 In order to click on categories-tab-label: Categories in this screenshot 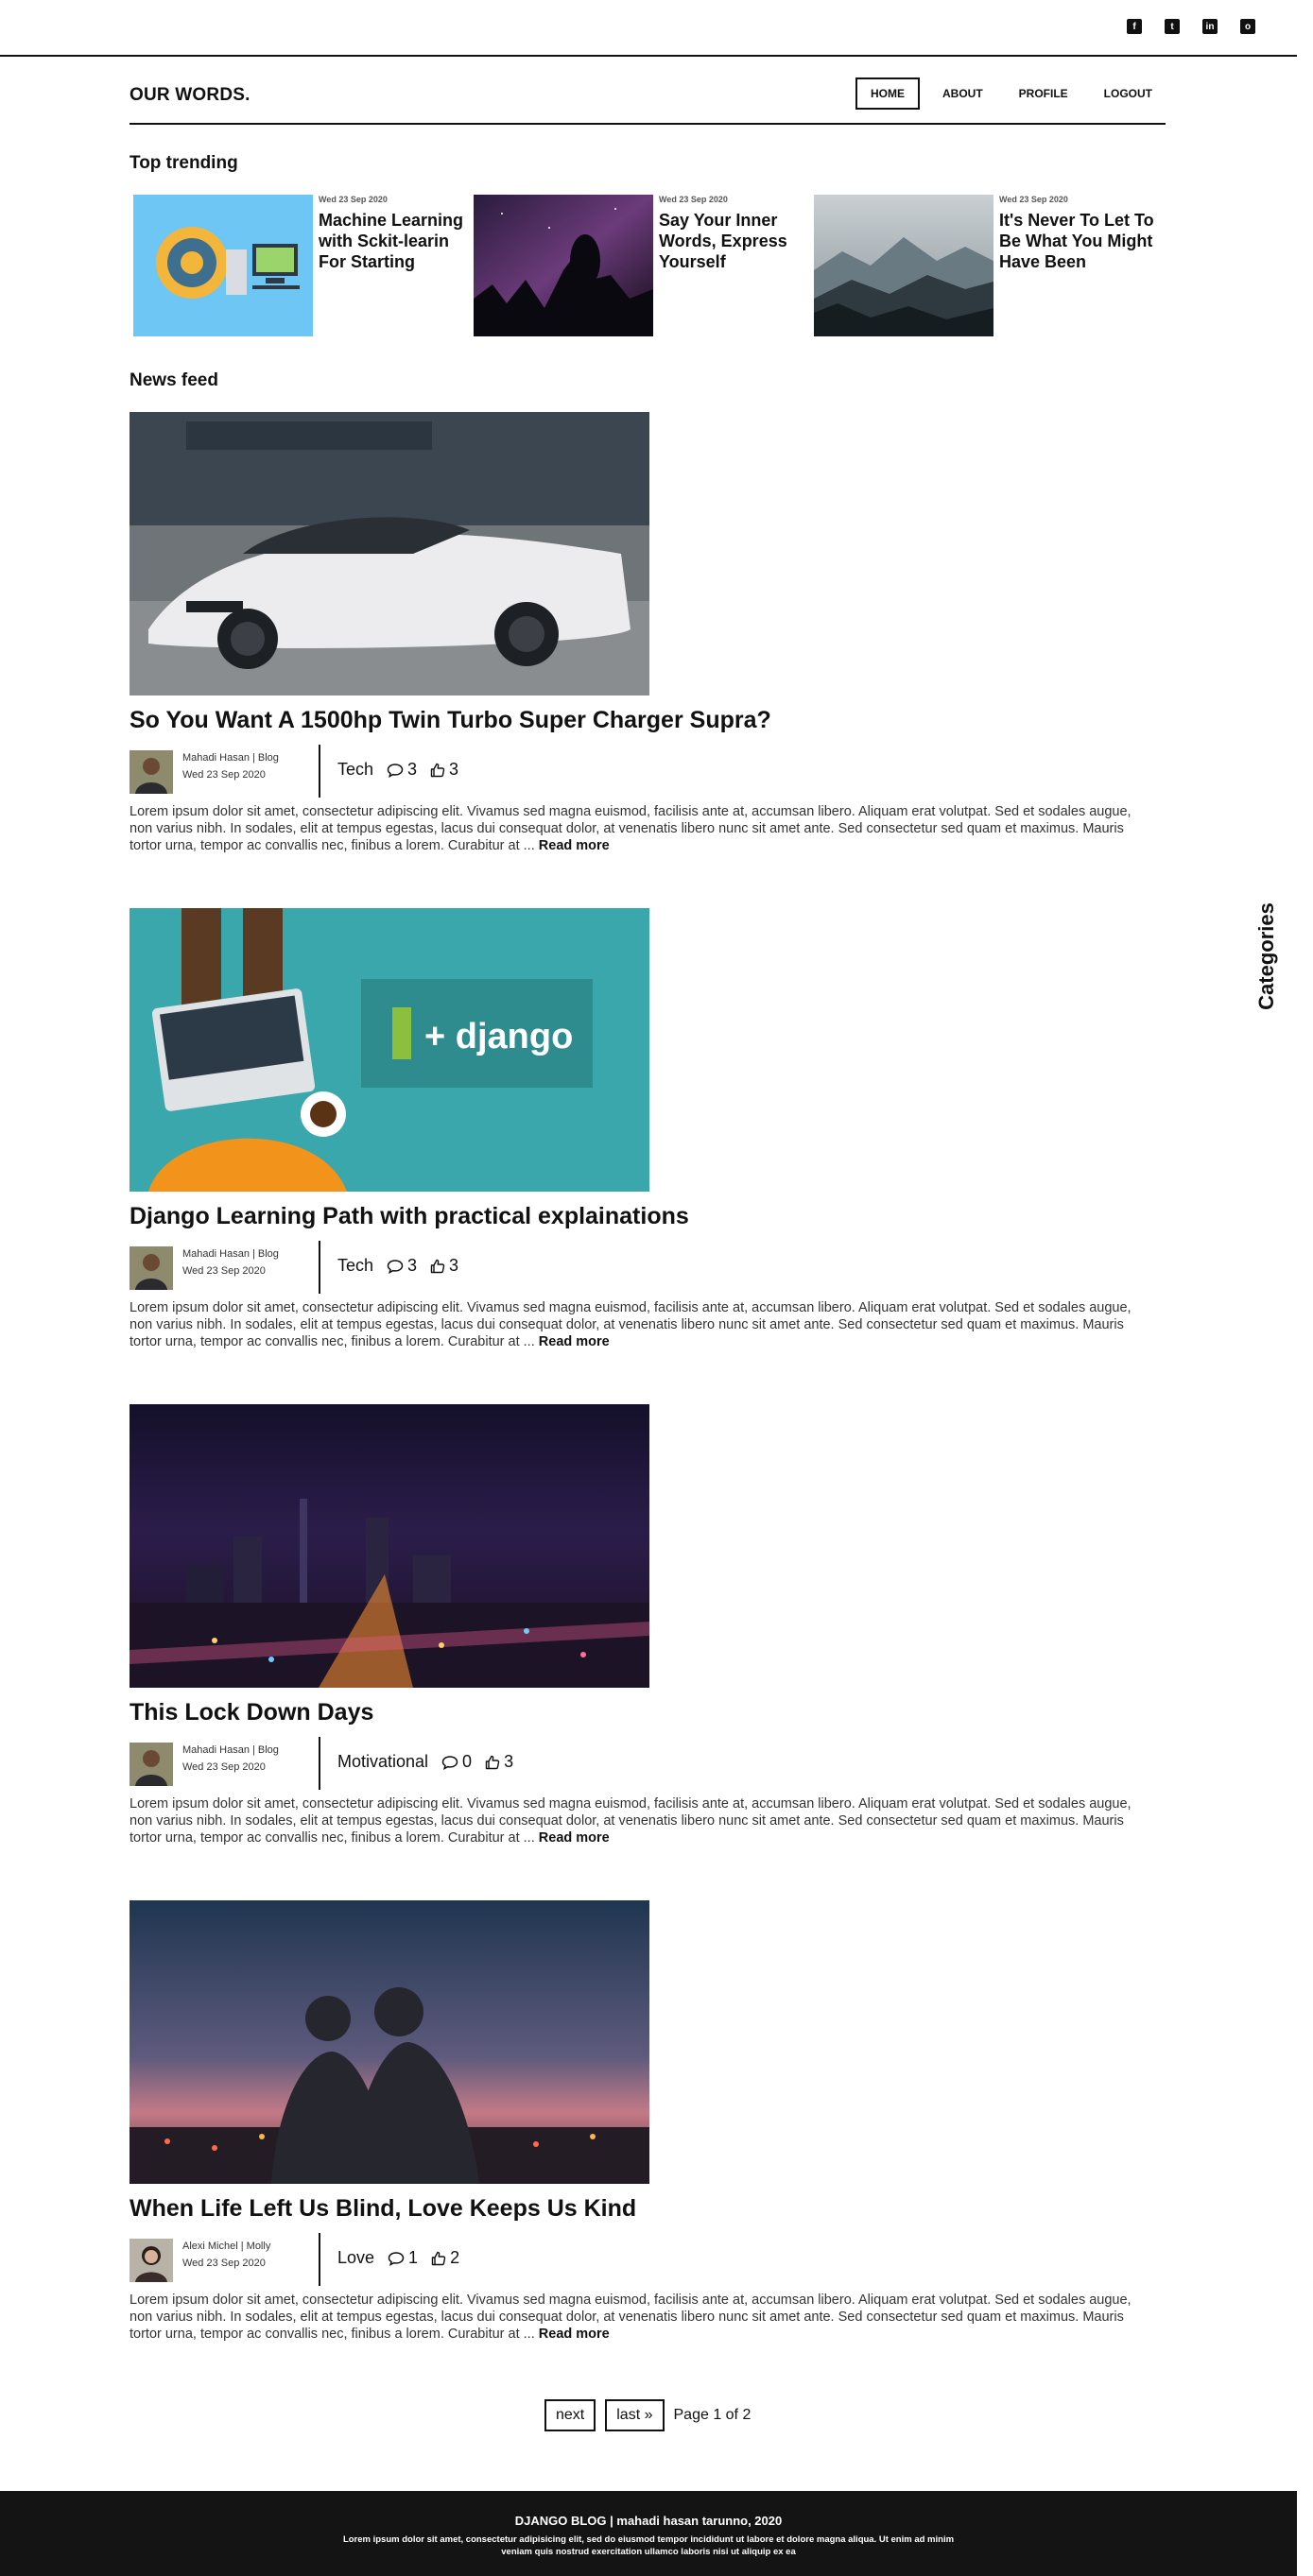, I will do `click(1266, 956)`.